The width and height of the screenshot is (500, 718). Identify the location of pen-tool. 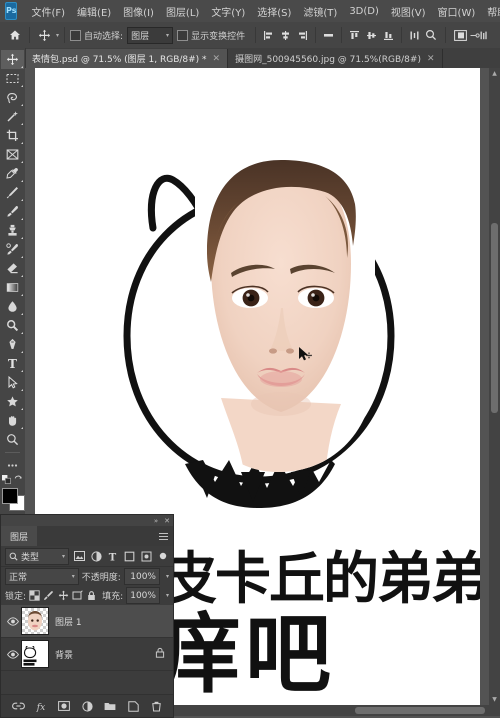
(12, 344).